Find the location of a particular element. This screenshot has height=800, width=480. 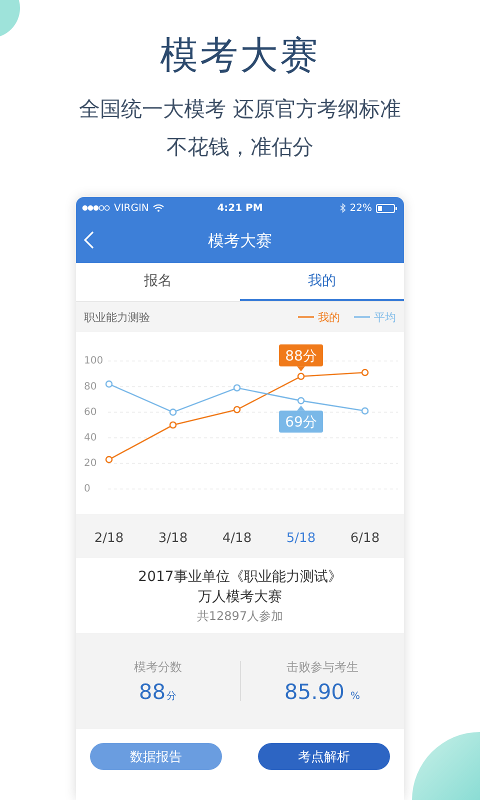

contest-title: 2017事业单位《职业能力测试》 is located at coordinates (240, 577).